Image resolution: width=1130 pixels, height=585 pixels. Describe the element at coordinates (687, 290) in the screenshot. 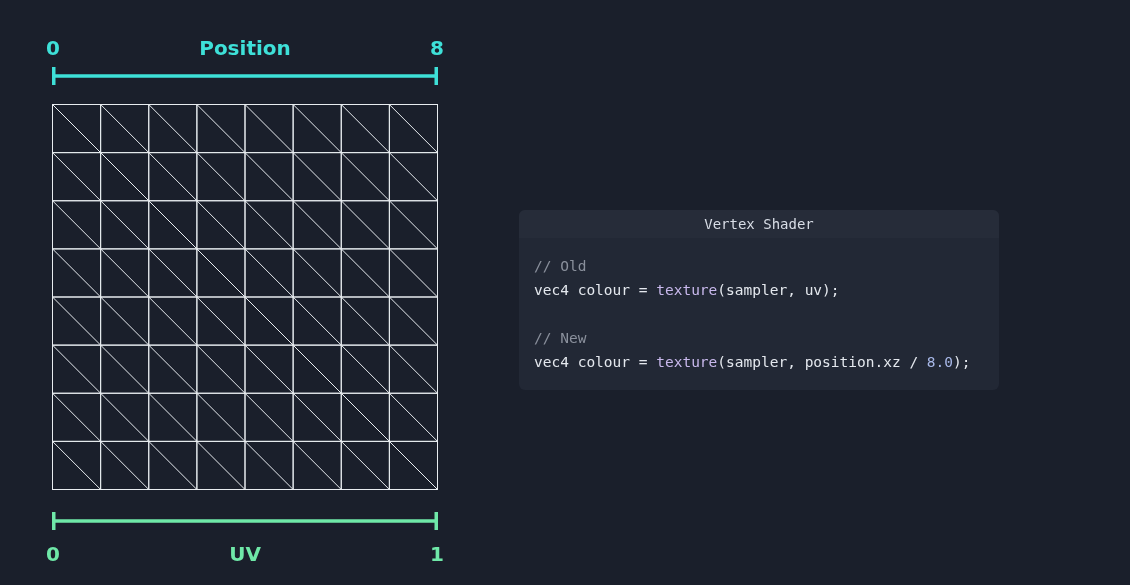

I see `code-line: vec4 colour = texture(sampler, uv);` at that location.